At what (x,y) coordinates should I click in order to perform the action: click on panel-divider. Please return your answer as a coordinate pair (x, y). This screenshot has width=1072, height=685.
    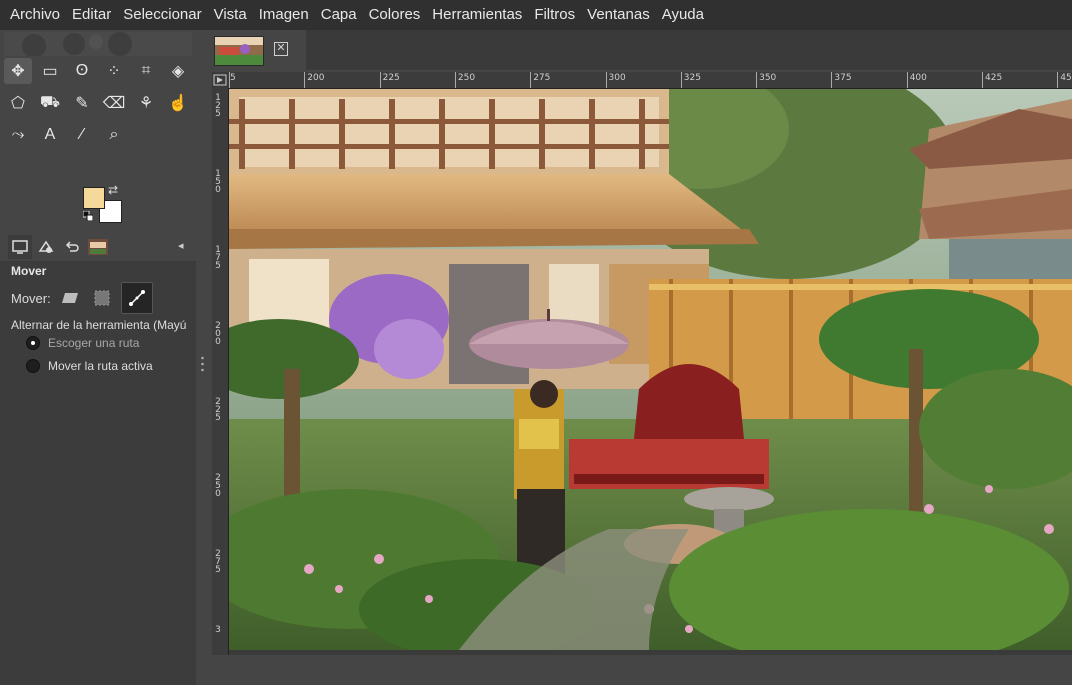
    Looking at the image, I should click on (202, 342).